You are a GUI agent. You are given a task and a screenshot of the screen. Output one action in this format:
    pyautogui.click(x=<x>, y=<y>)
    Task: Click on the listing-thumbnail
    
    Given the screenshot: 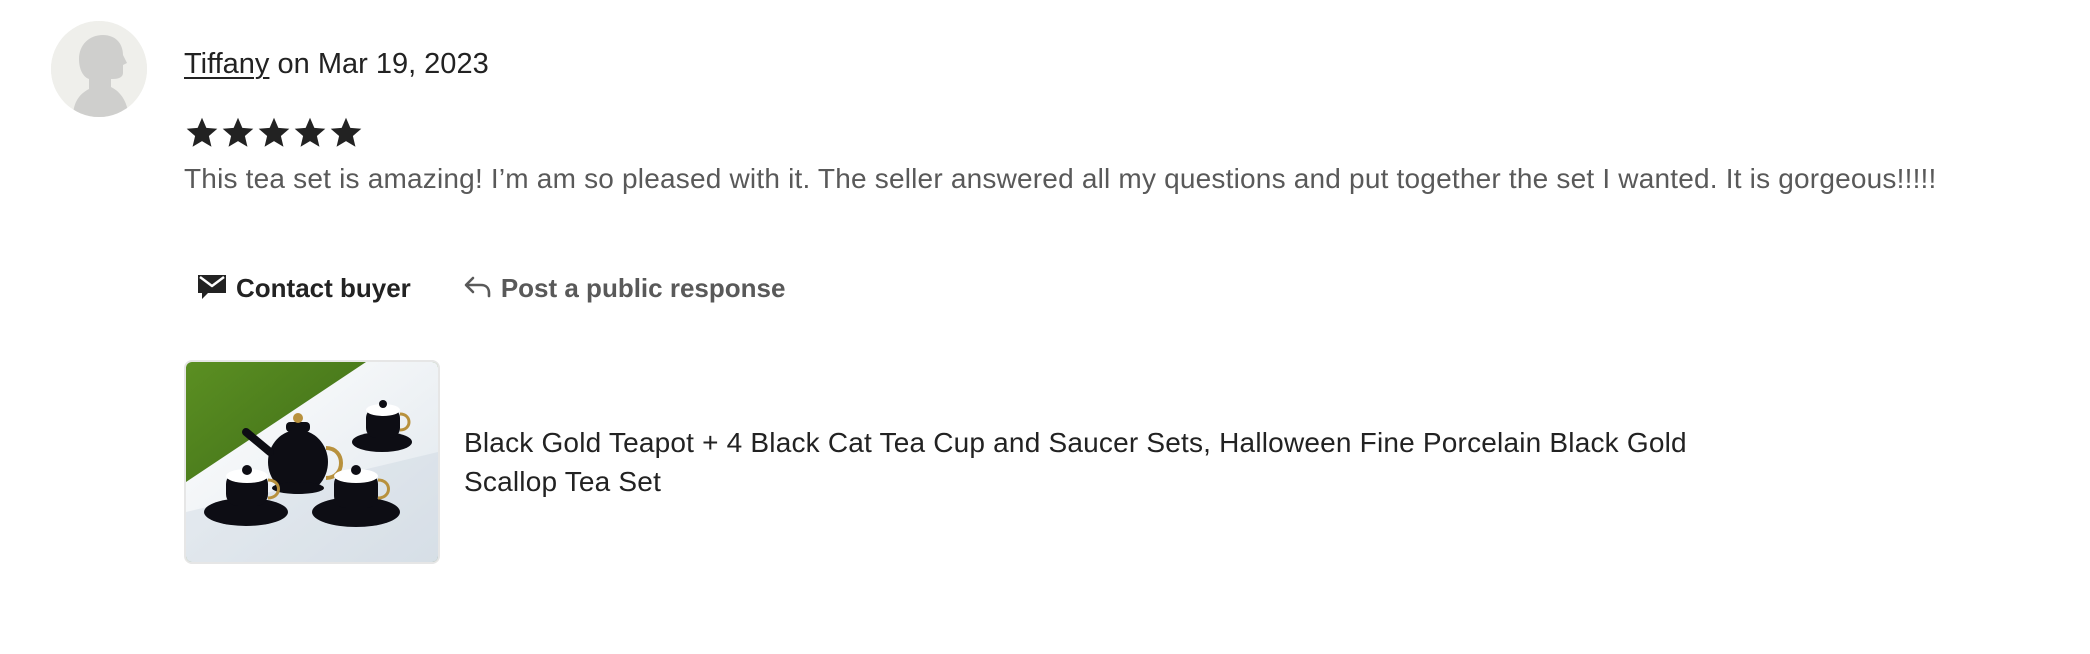 What is the action you would take?
    pyautogui.click(x=312, y=462)
    